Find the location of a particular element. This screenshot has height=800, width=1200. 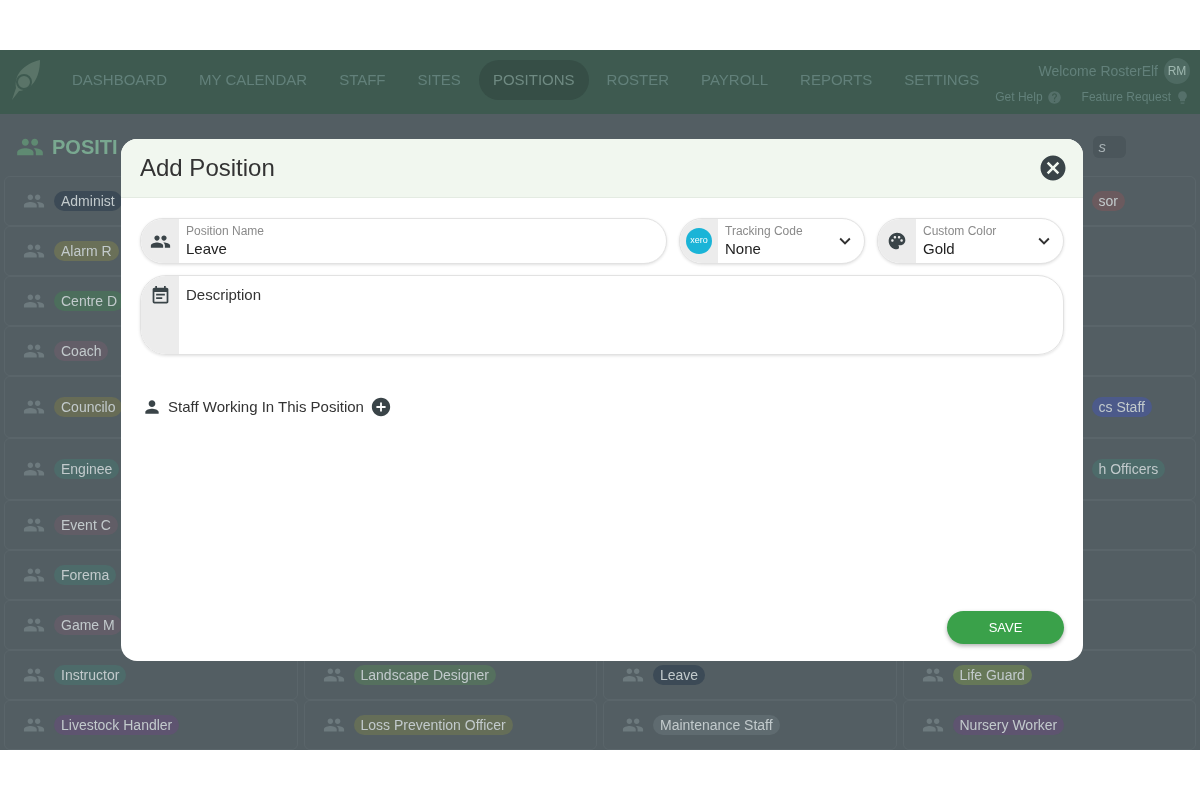

save-button: SAVE is located at coordinates (1005, 627).